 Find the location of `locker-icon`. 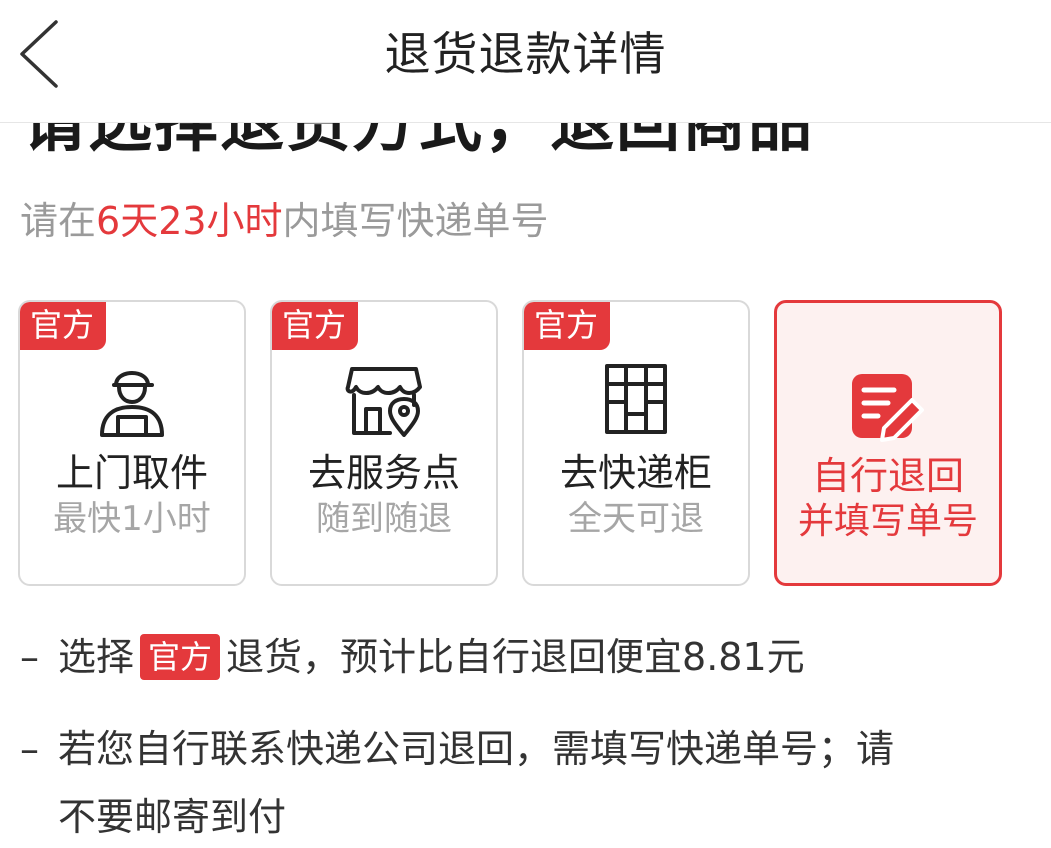

locker-icon is located at coordinates (636, 399).